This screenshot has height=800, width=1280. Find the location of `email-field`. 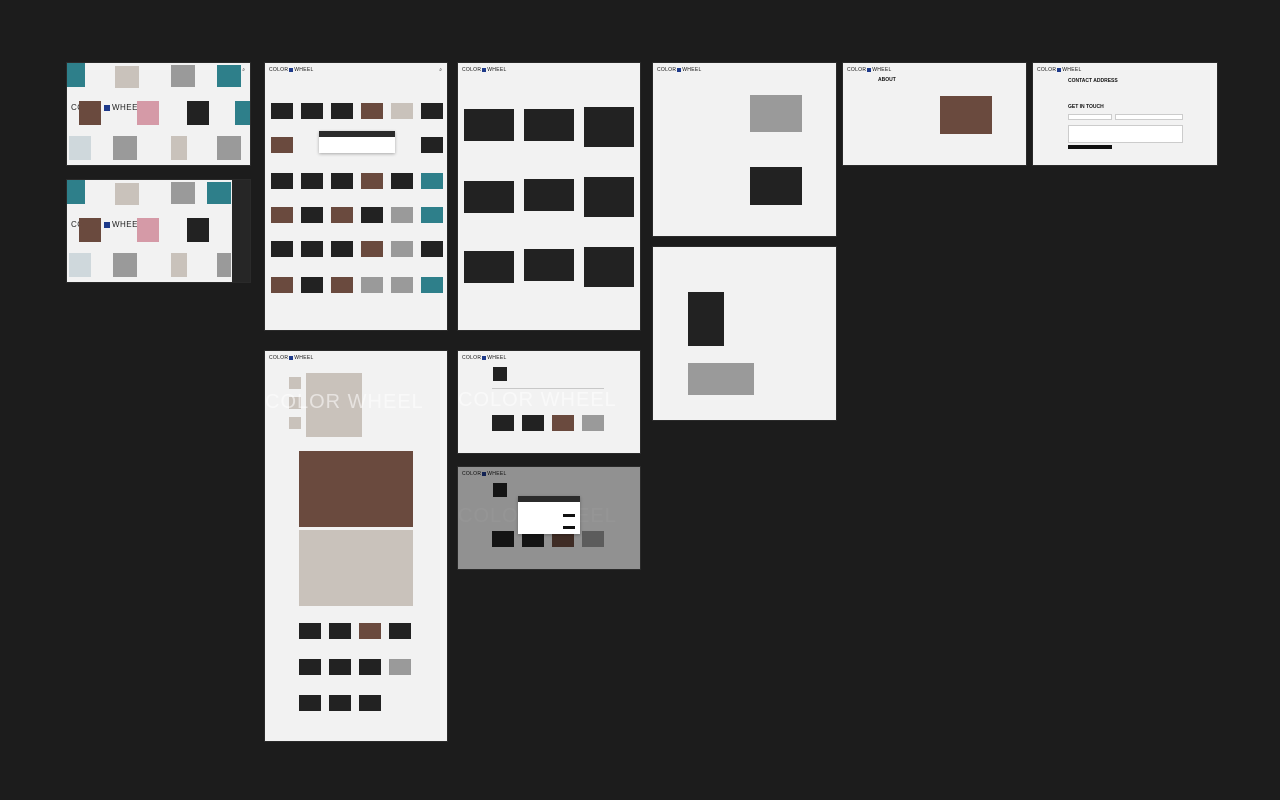

email-field is located at coordinates (1149, 117).